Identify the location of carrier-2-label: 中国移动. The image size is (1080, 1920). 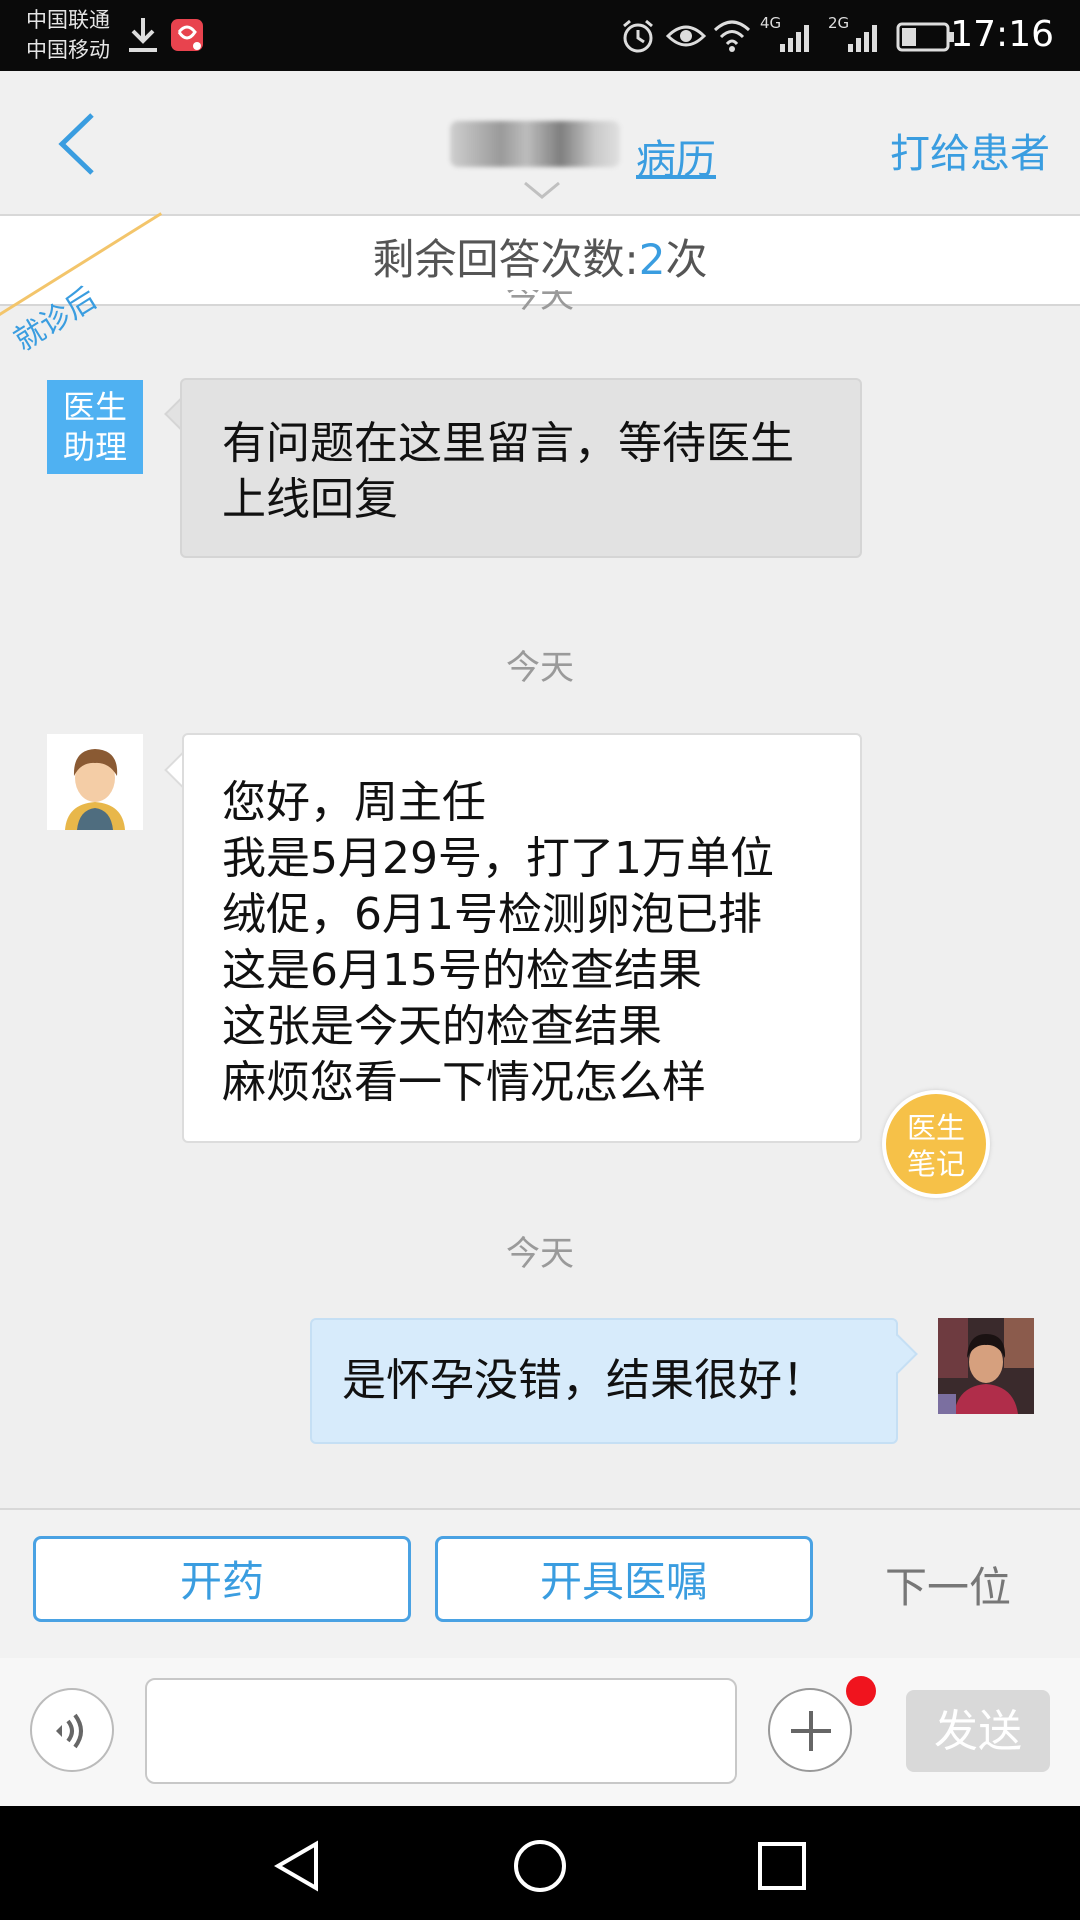
(68, 50).